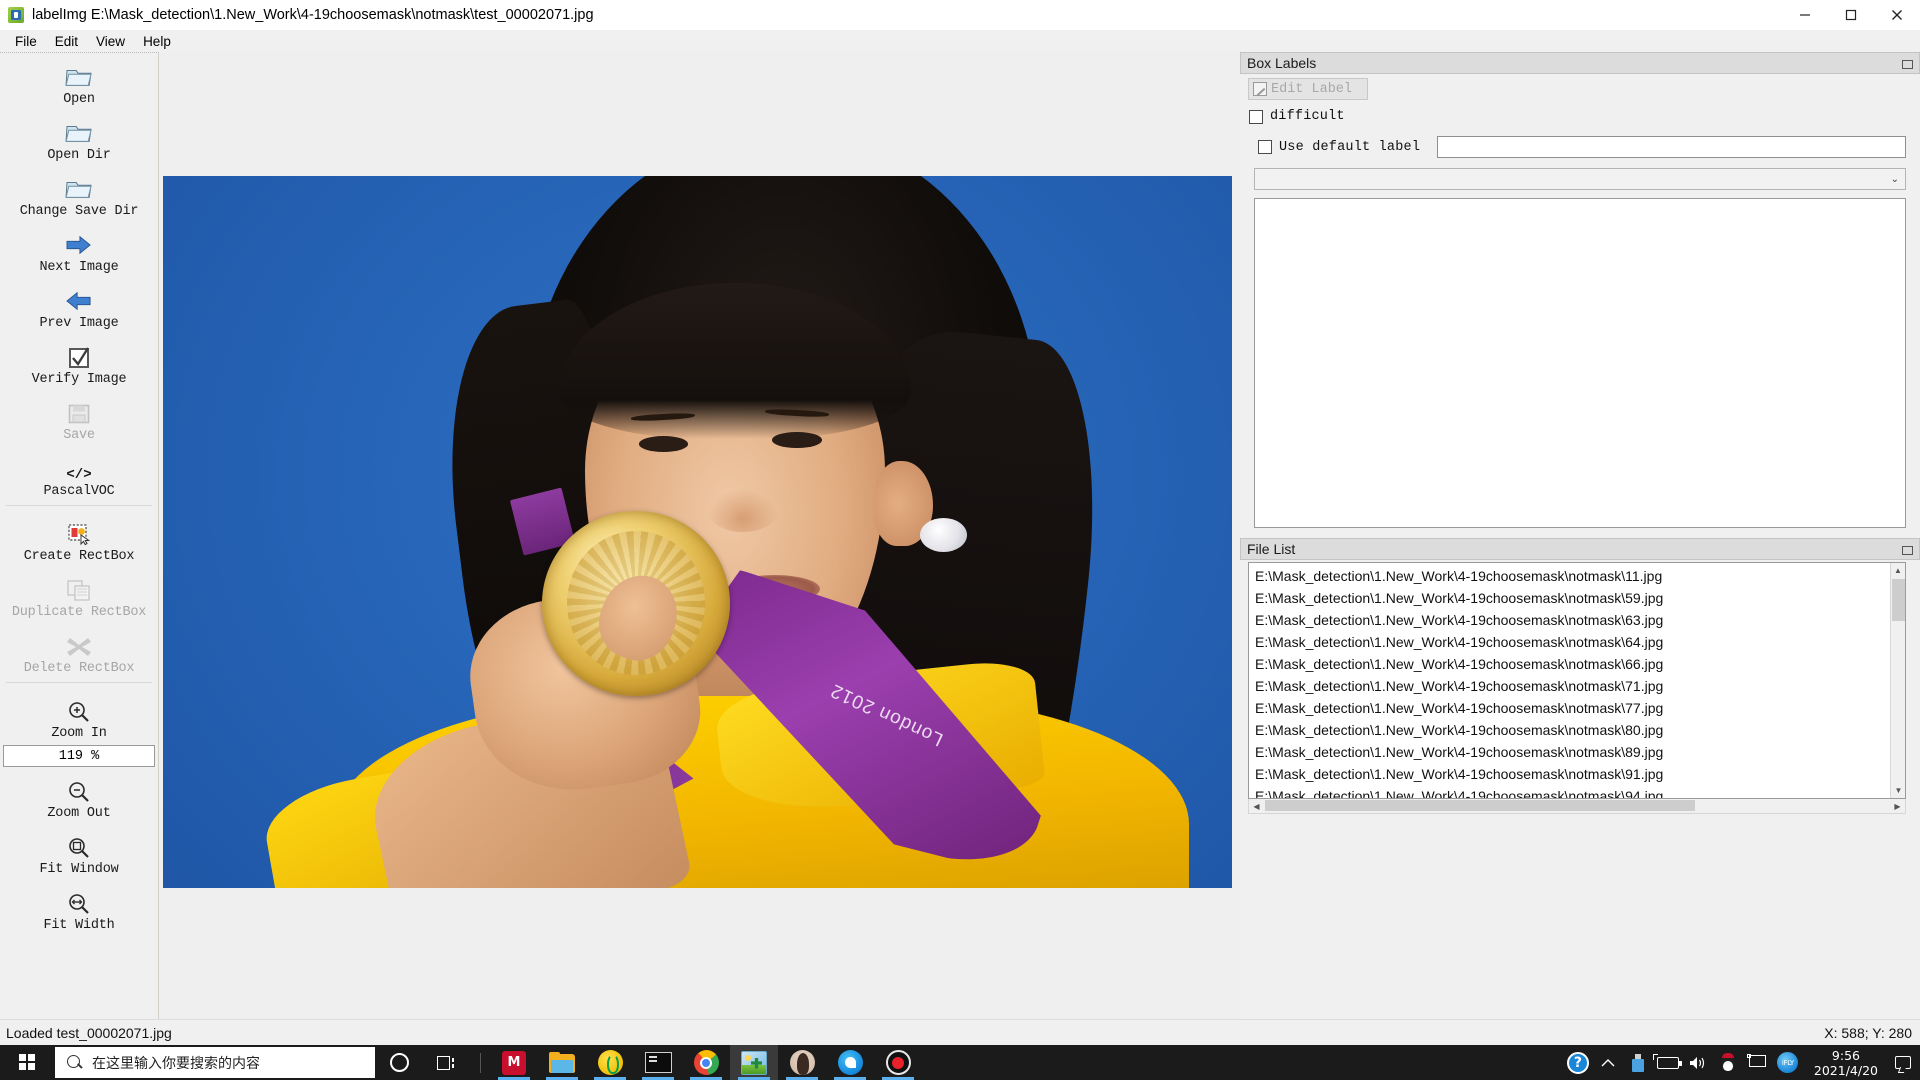 This screenshot has width=1920, height=1080. What do you see at coordinates (110, 41) in the screenshot?
I see `menu-view: View` at bounding box center [110, 41].